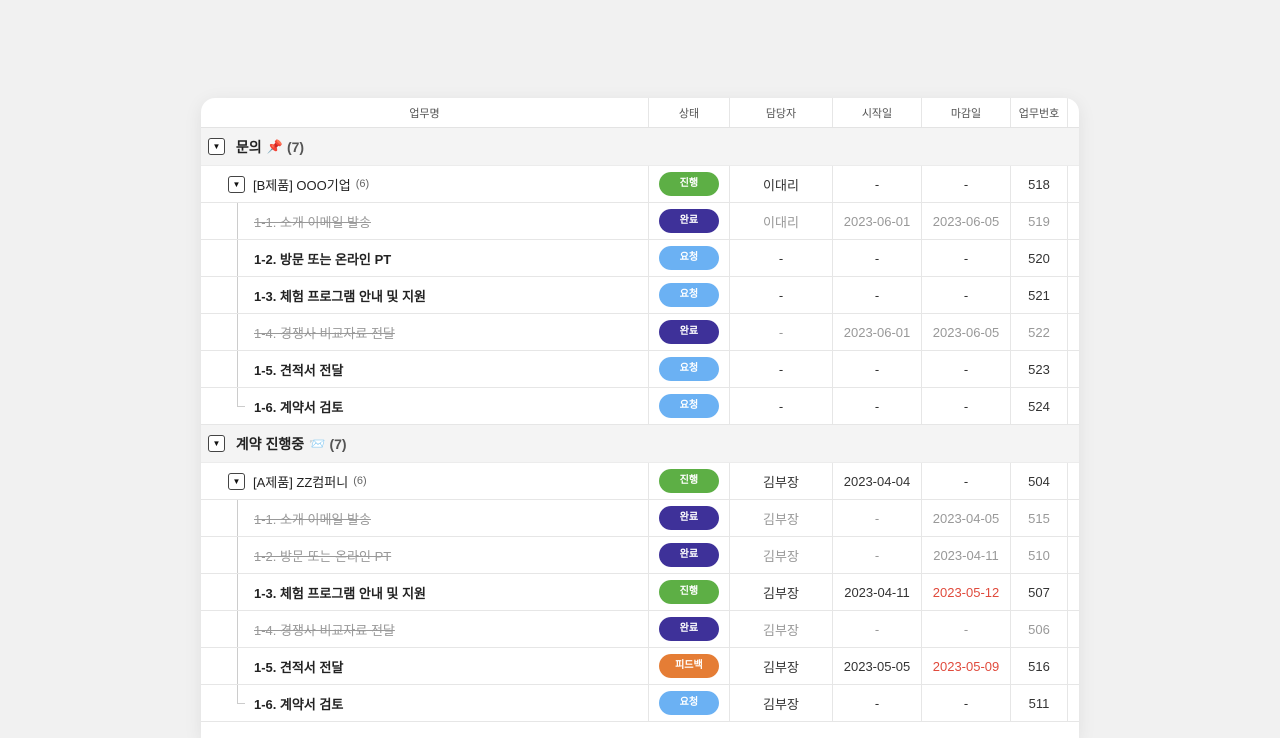  Describe the element at coordinates (298, 406) in the screenshot. I see `task-title: 1-6. 계약서 검토` at that location.